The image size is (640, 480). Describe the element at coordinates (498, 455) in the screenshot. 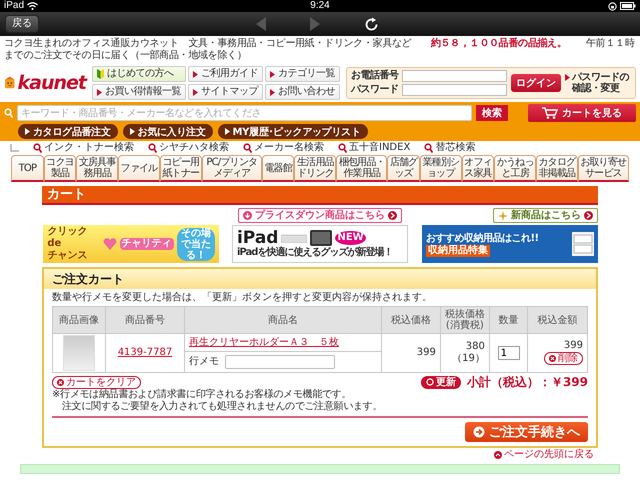

I see `up-arrow-circle-icon` at that location.